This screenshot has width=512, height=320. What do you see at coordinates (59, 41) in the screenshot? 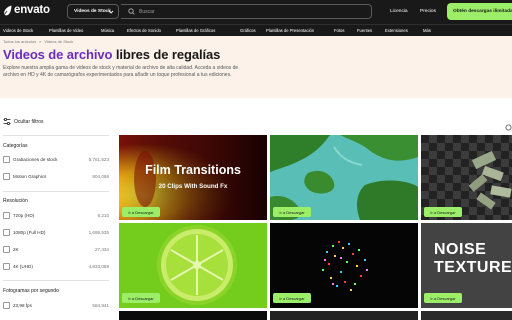
I see `breadcrumb-current: Videos de Stock` at bounding box center [59, 41].